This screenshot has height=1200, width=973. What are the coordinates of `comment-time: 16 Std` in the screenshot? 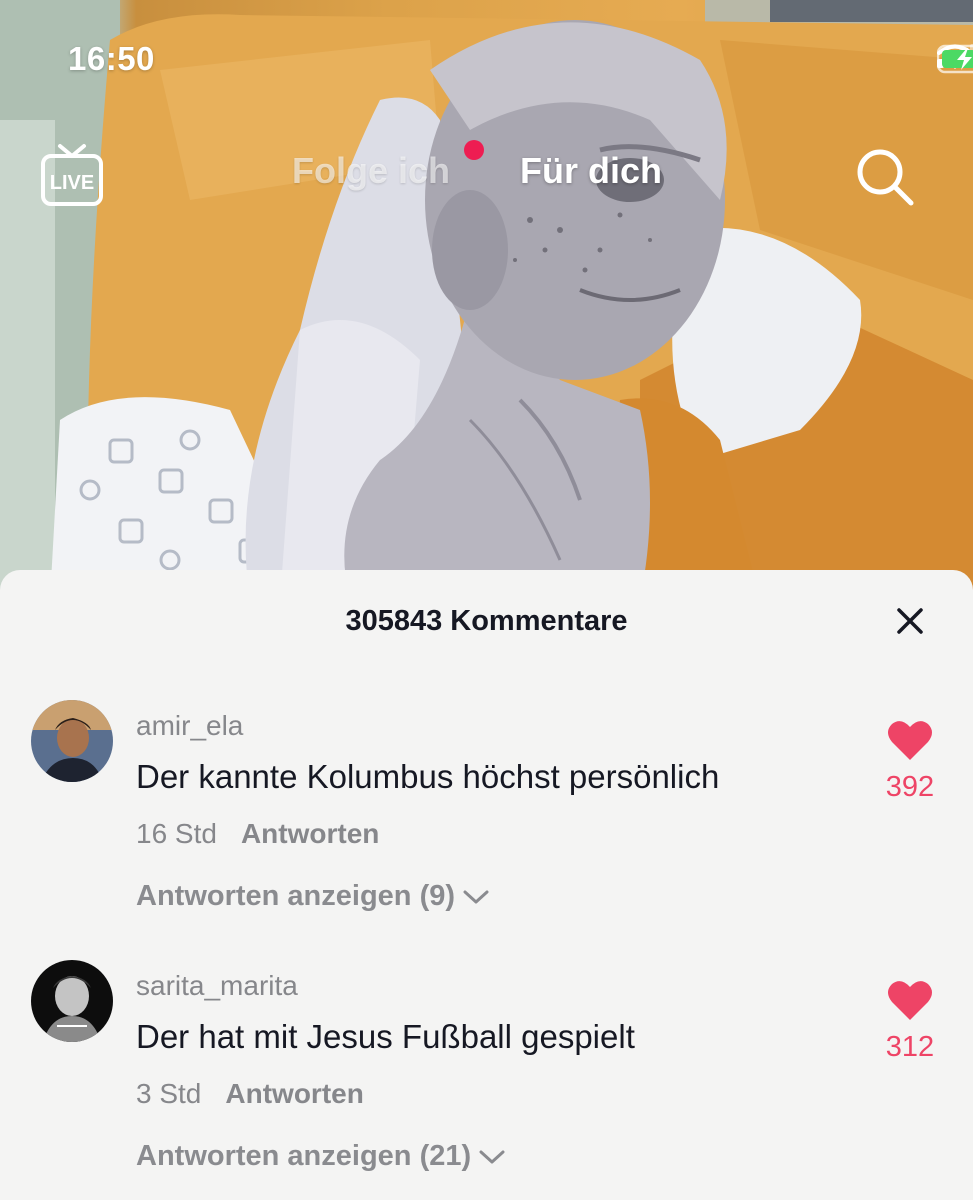 It's located at (176, 833).